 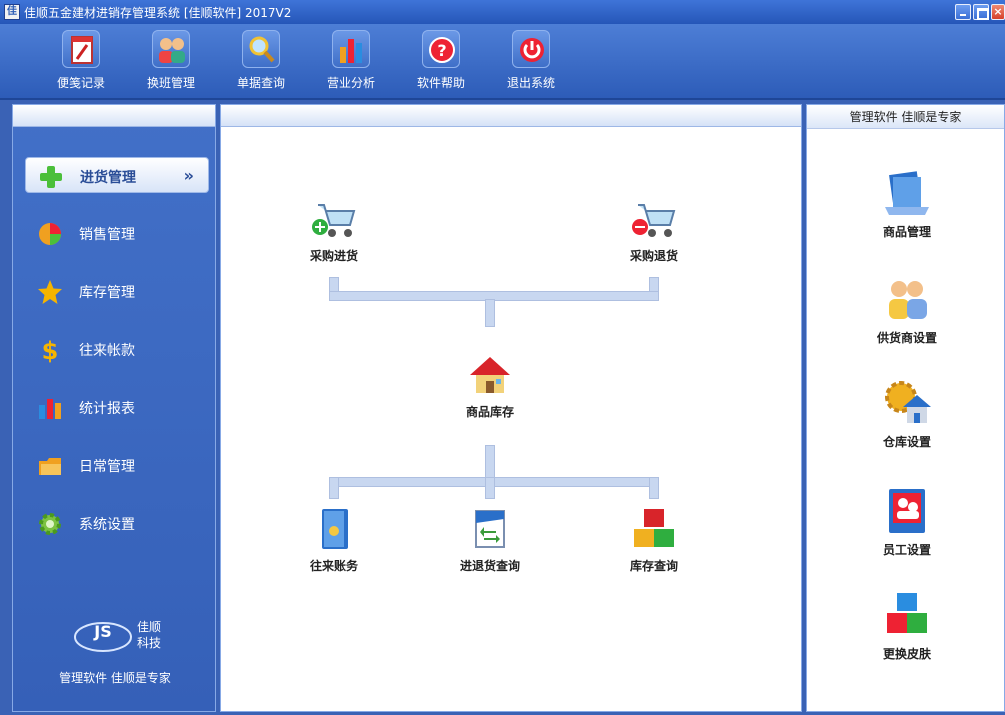 What do you see at coordinates (906, 232) in the screenshot?
I see `quick-settings-label: 商品管理` at bounding box center [906, 232].